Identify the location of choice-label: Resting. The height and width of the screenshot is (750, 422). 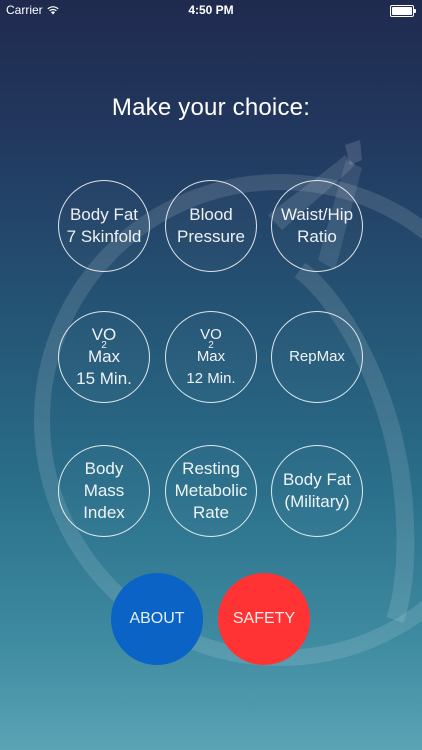
(211, 468).